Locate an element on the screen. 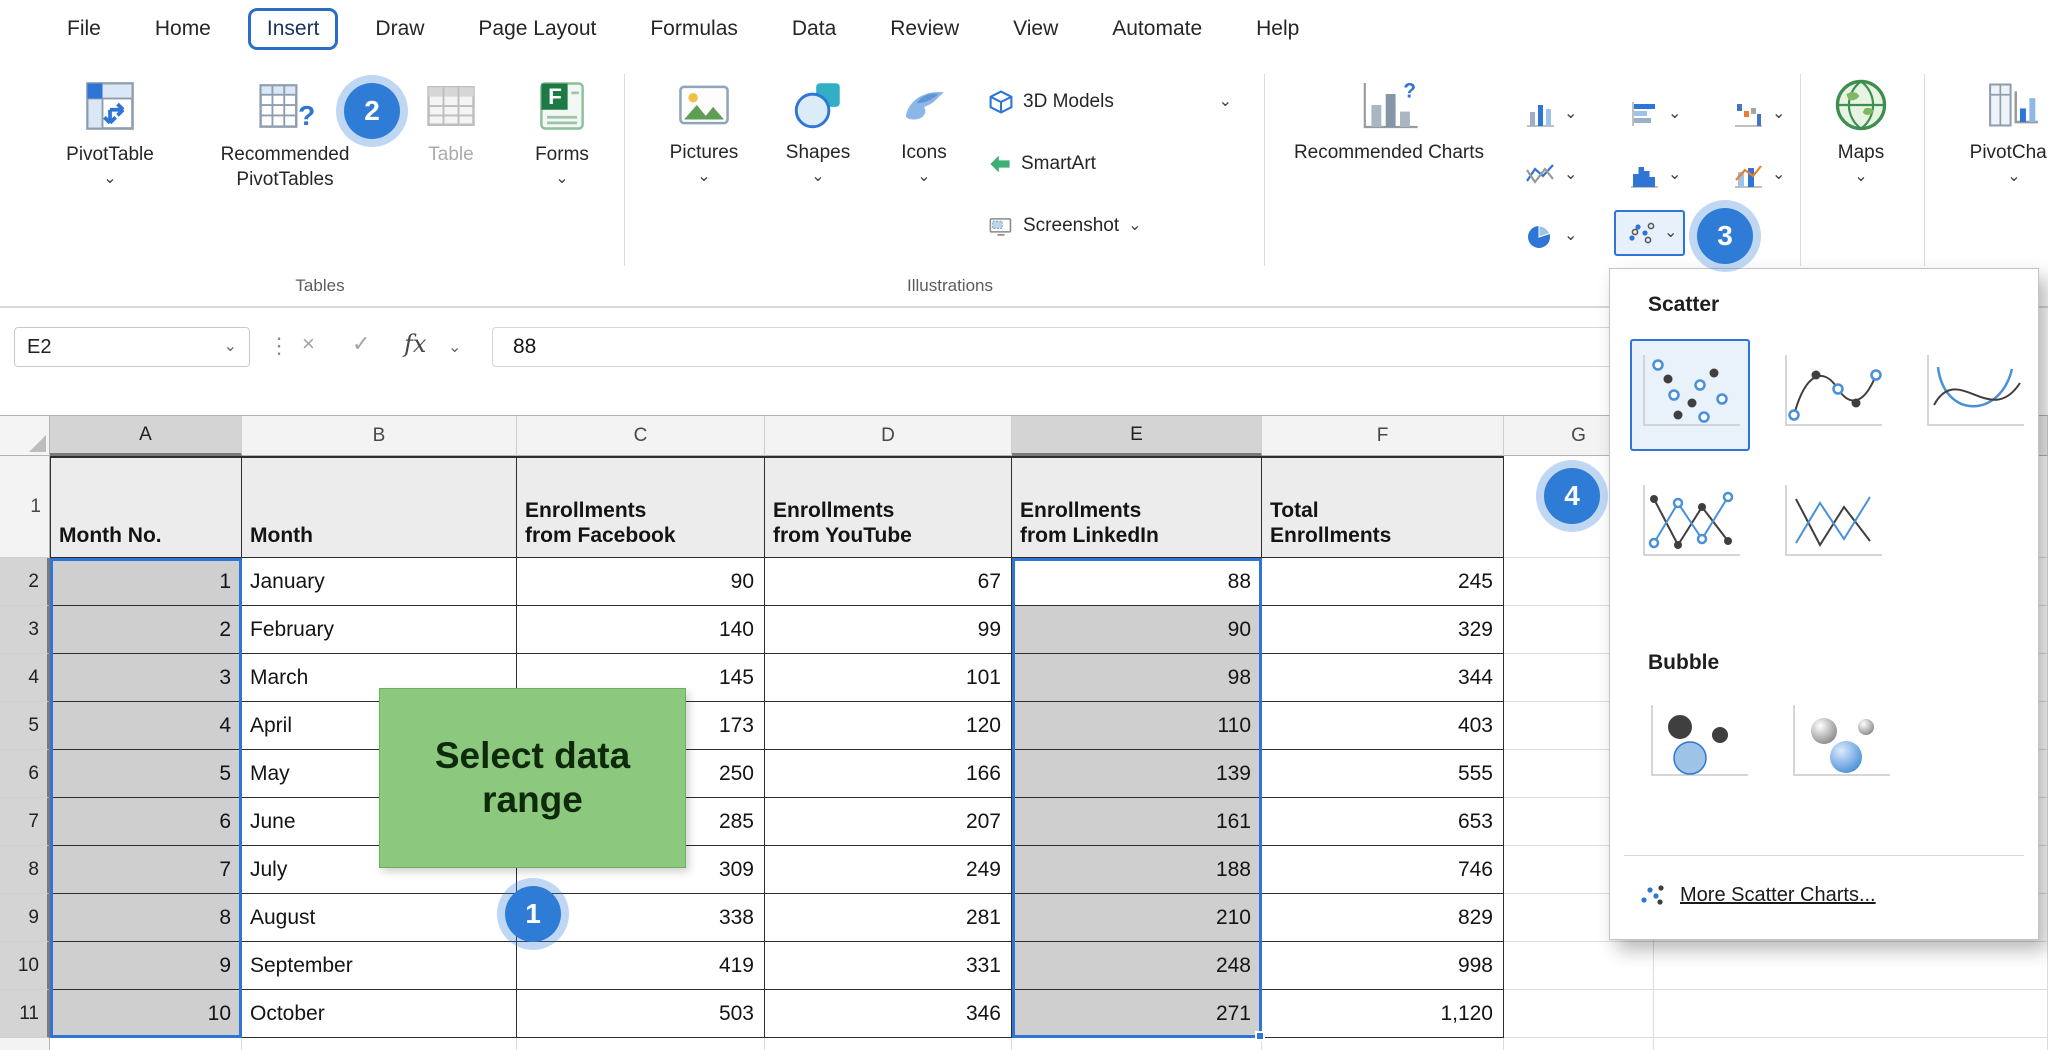 The width and height of the screenshot is (2048, 1050). cell-F5: 403 is located at coordinates (1383, 726).